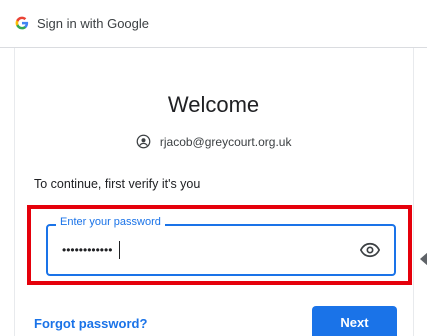 The height and width of the screenshot is (336, 427). What do you see at coordinates (423, 259) in the screenshot?
I see `pointer-arrow` at bounding box center [423, 259].